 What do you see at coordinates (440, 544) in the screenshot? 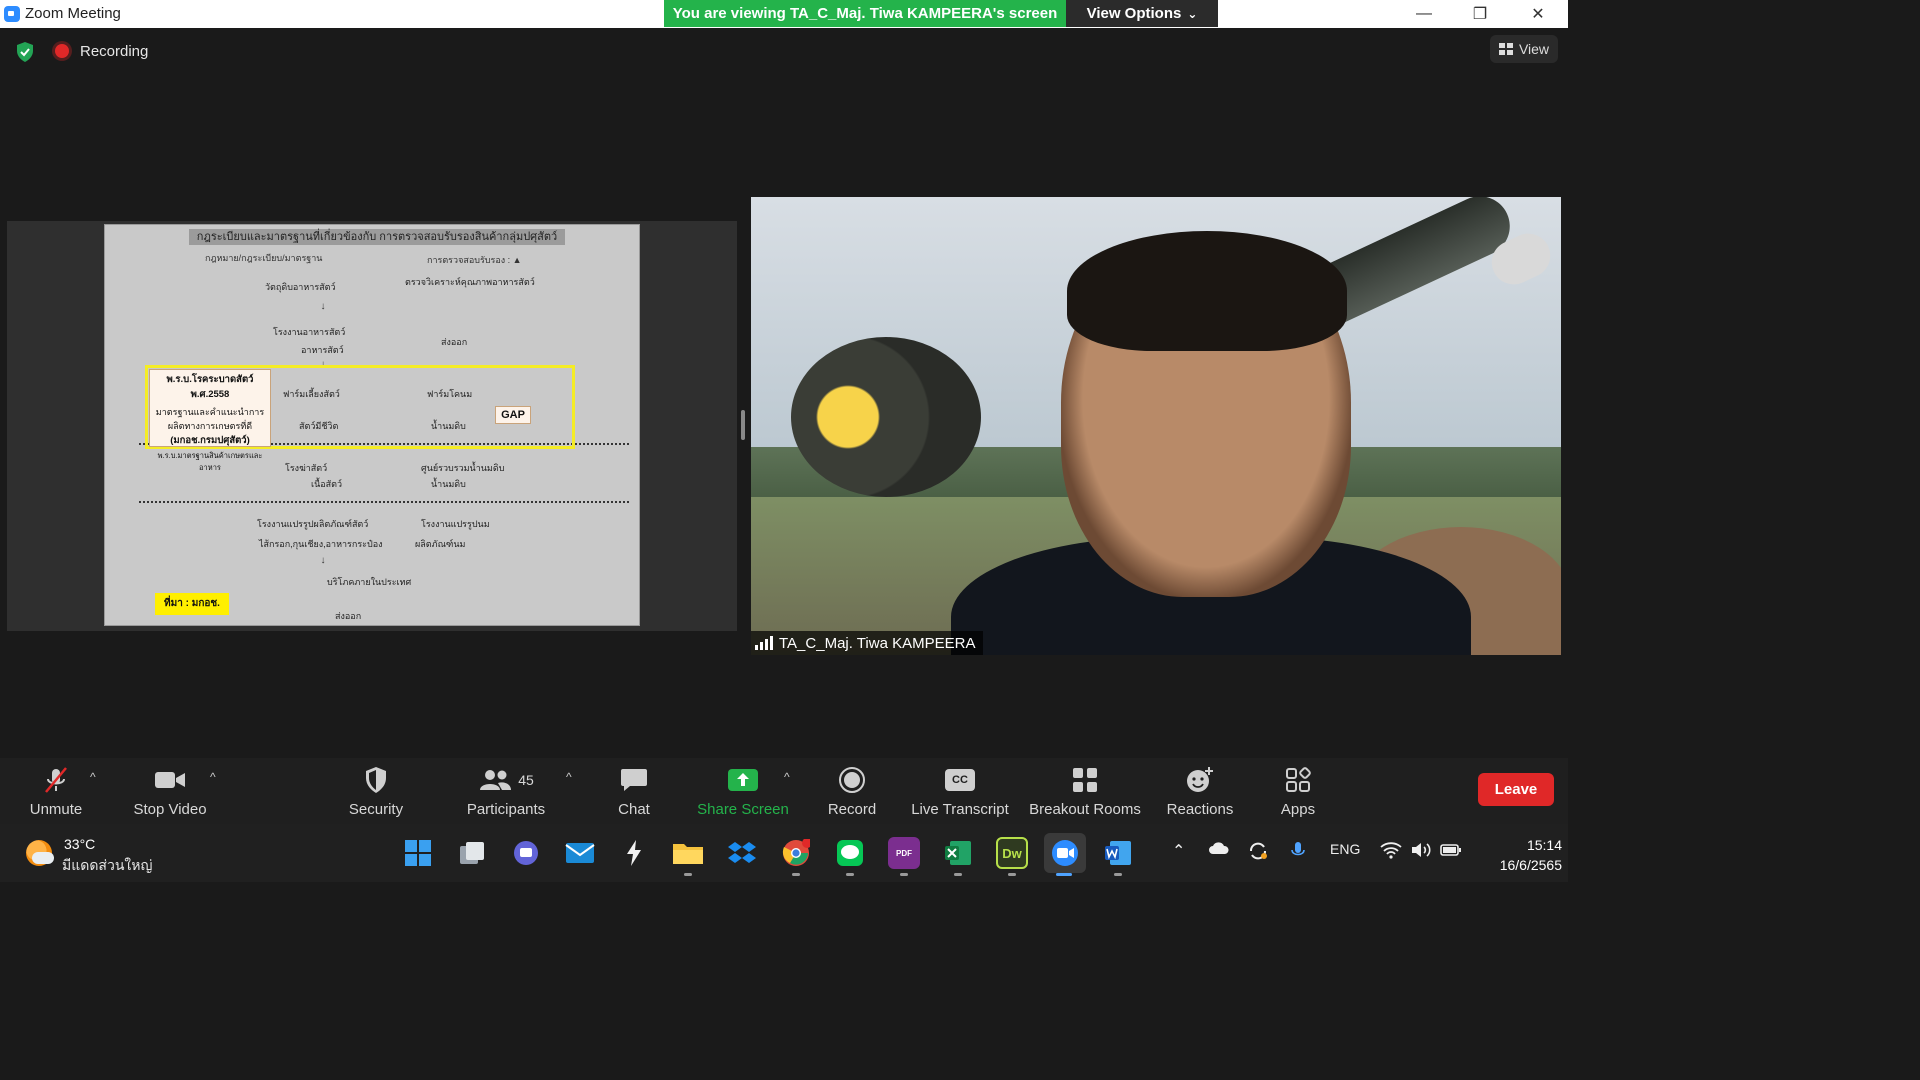
I see `doc-row-9-right: ผลิตภัณฑ์นม` at bounding box center [440, 544].